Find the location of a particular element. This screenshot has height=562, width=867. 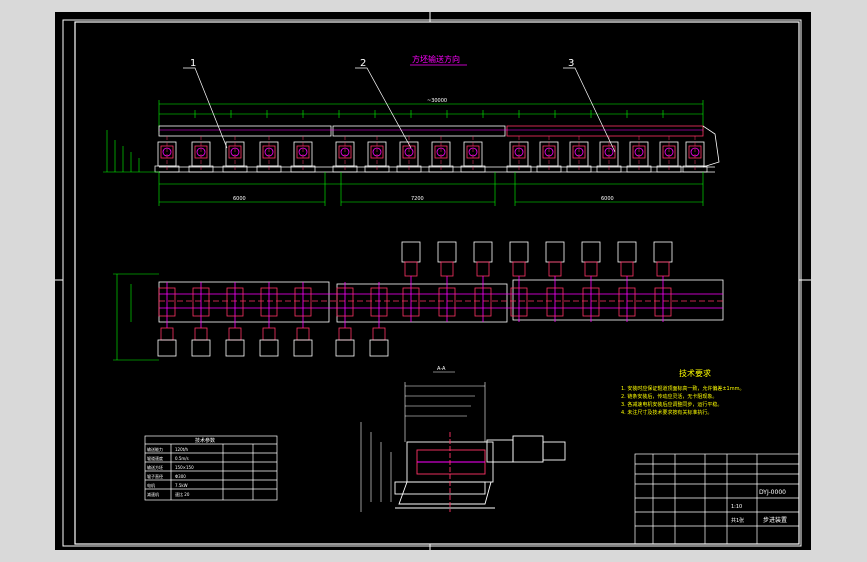

drawing-number: DYJ-0000 is located at coordinates (772, 492).